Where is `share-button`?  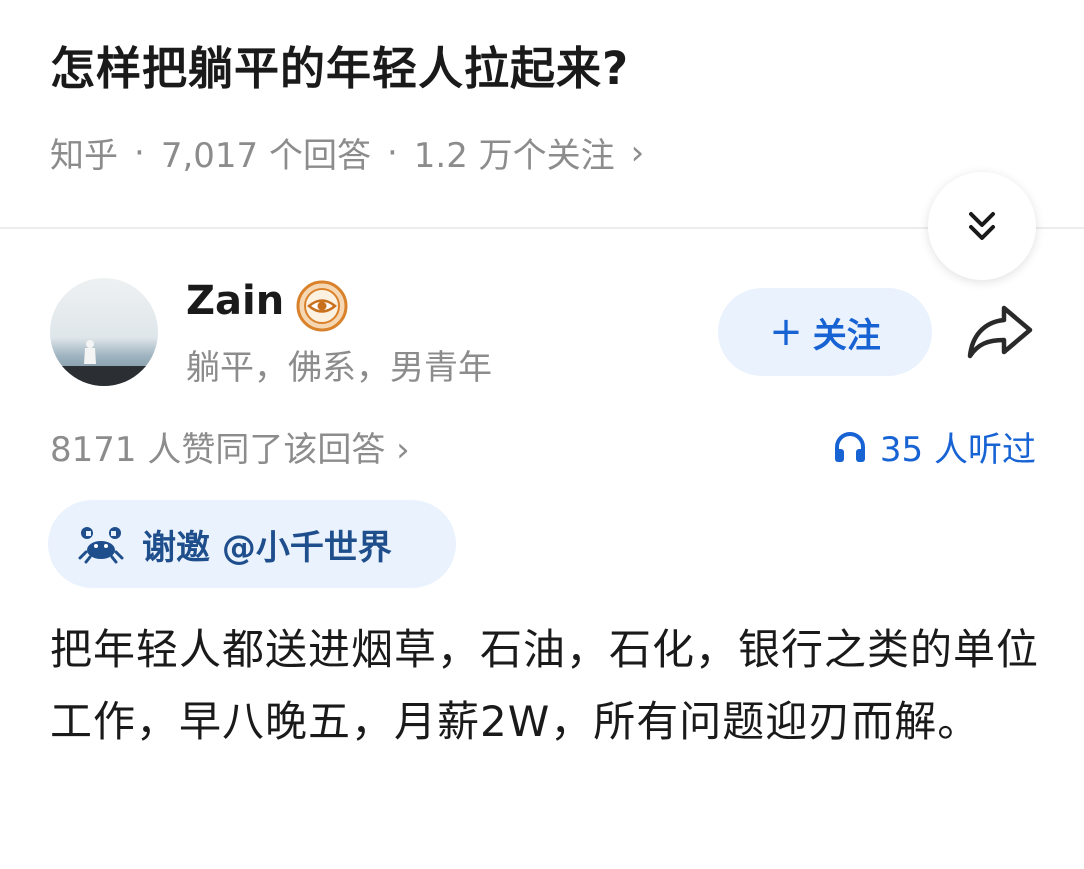 share-button is located at coordinates (1000, 333).